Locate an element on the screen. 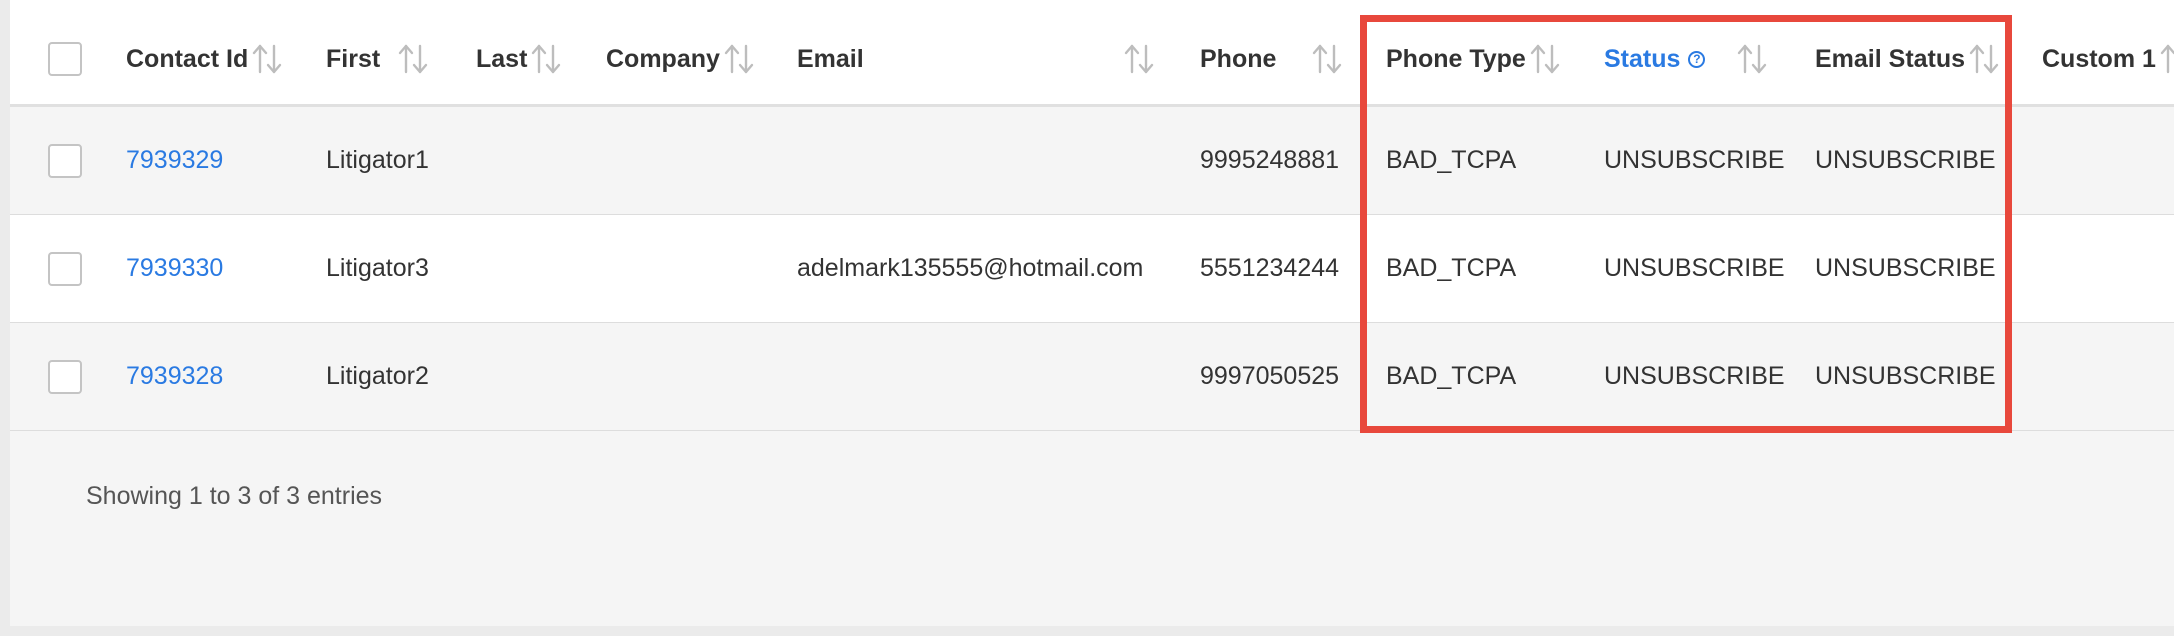  phone-cell: 5551234244 is located at coordinates (1270, 268).